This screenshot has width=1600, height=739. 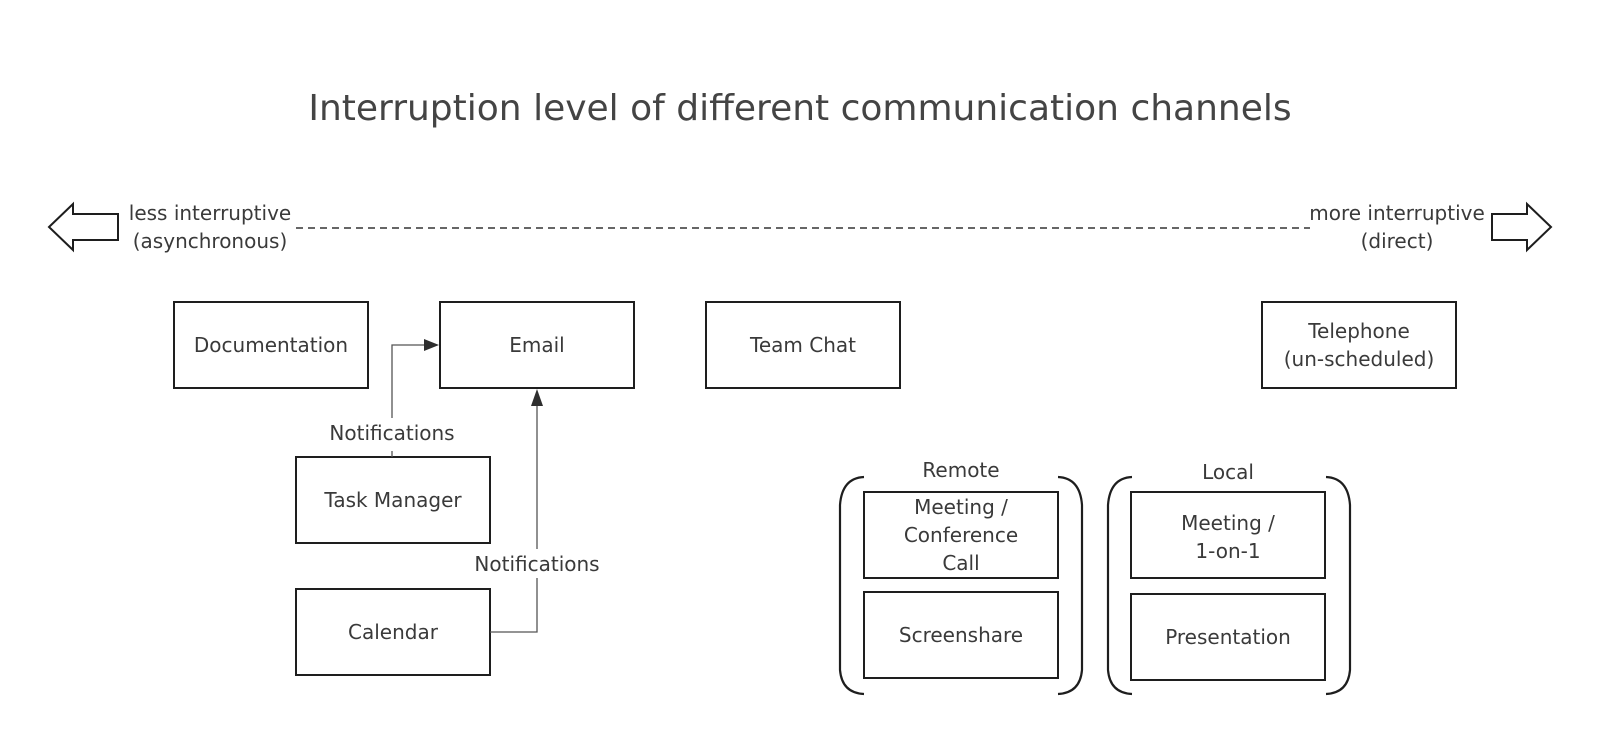 What do you see at coordinates (1397, 213) in the screenshot?
I see `more-interruptive-label: more interruptive` at bounding box center [1397, 213].